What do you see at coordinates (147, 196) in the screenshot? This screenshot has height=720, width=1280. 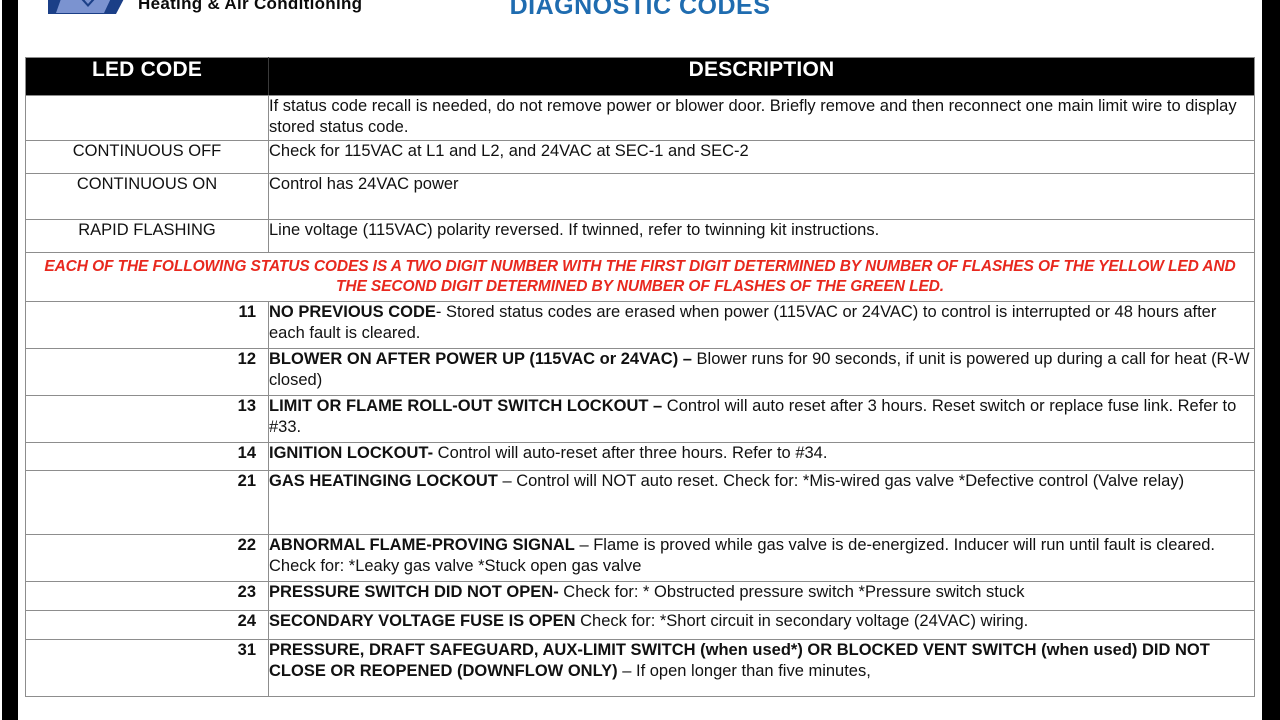 I see `cell-led-code: CONTINUOUS ON` at bounding box center [147, 196].